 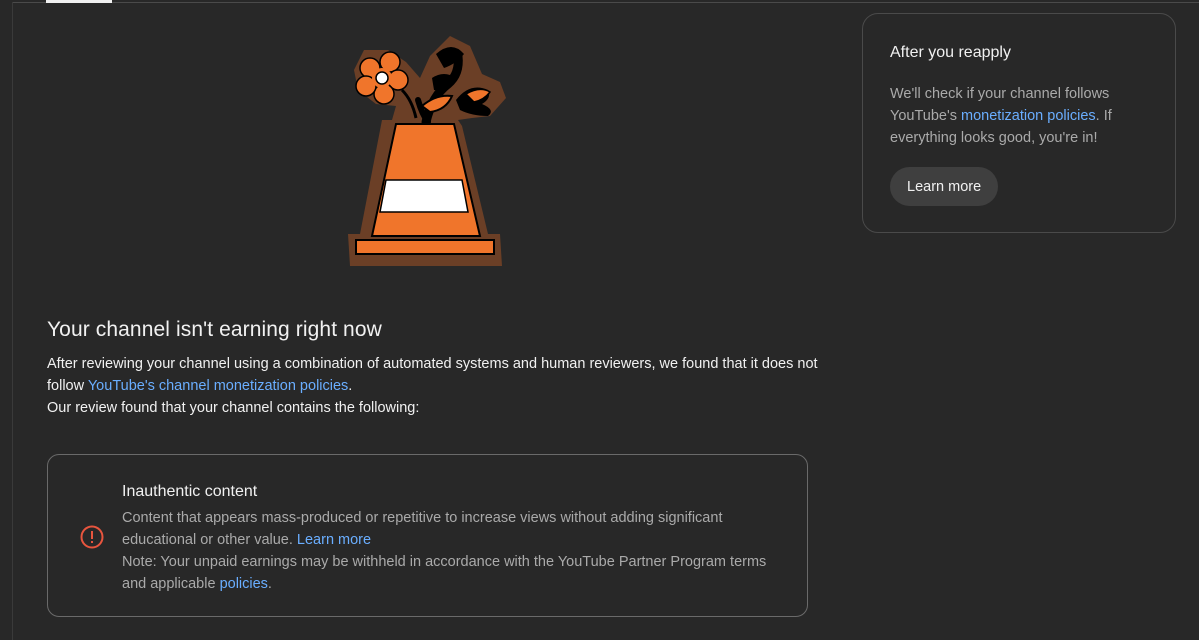 I want to click on active-tab-indicator, so click(x=79, y=1).